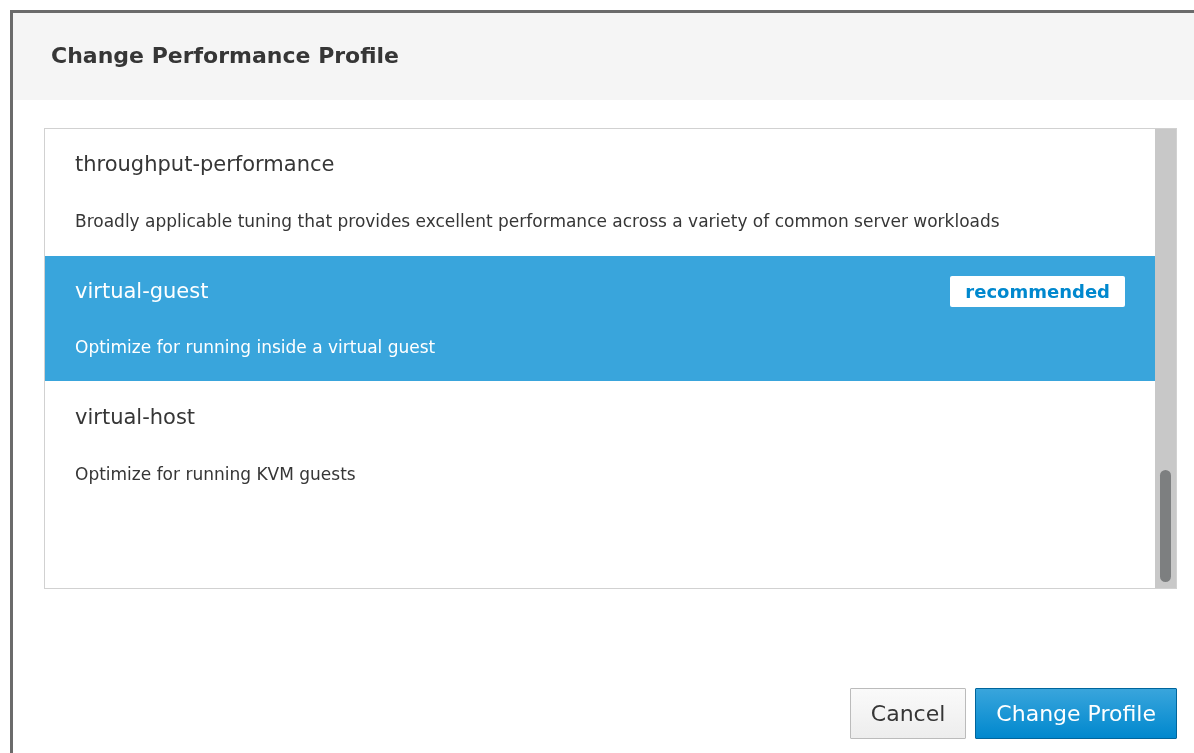  I want to click on profile-description: Broadly applicable tuning that provides excellent performance across a variety of common server workloads, so click(538, 221).